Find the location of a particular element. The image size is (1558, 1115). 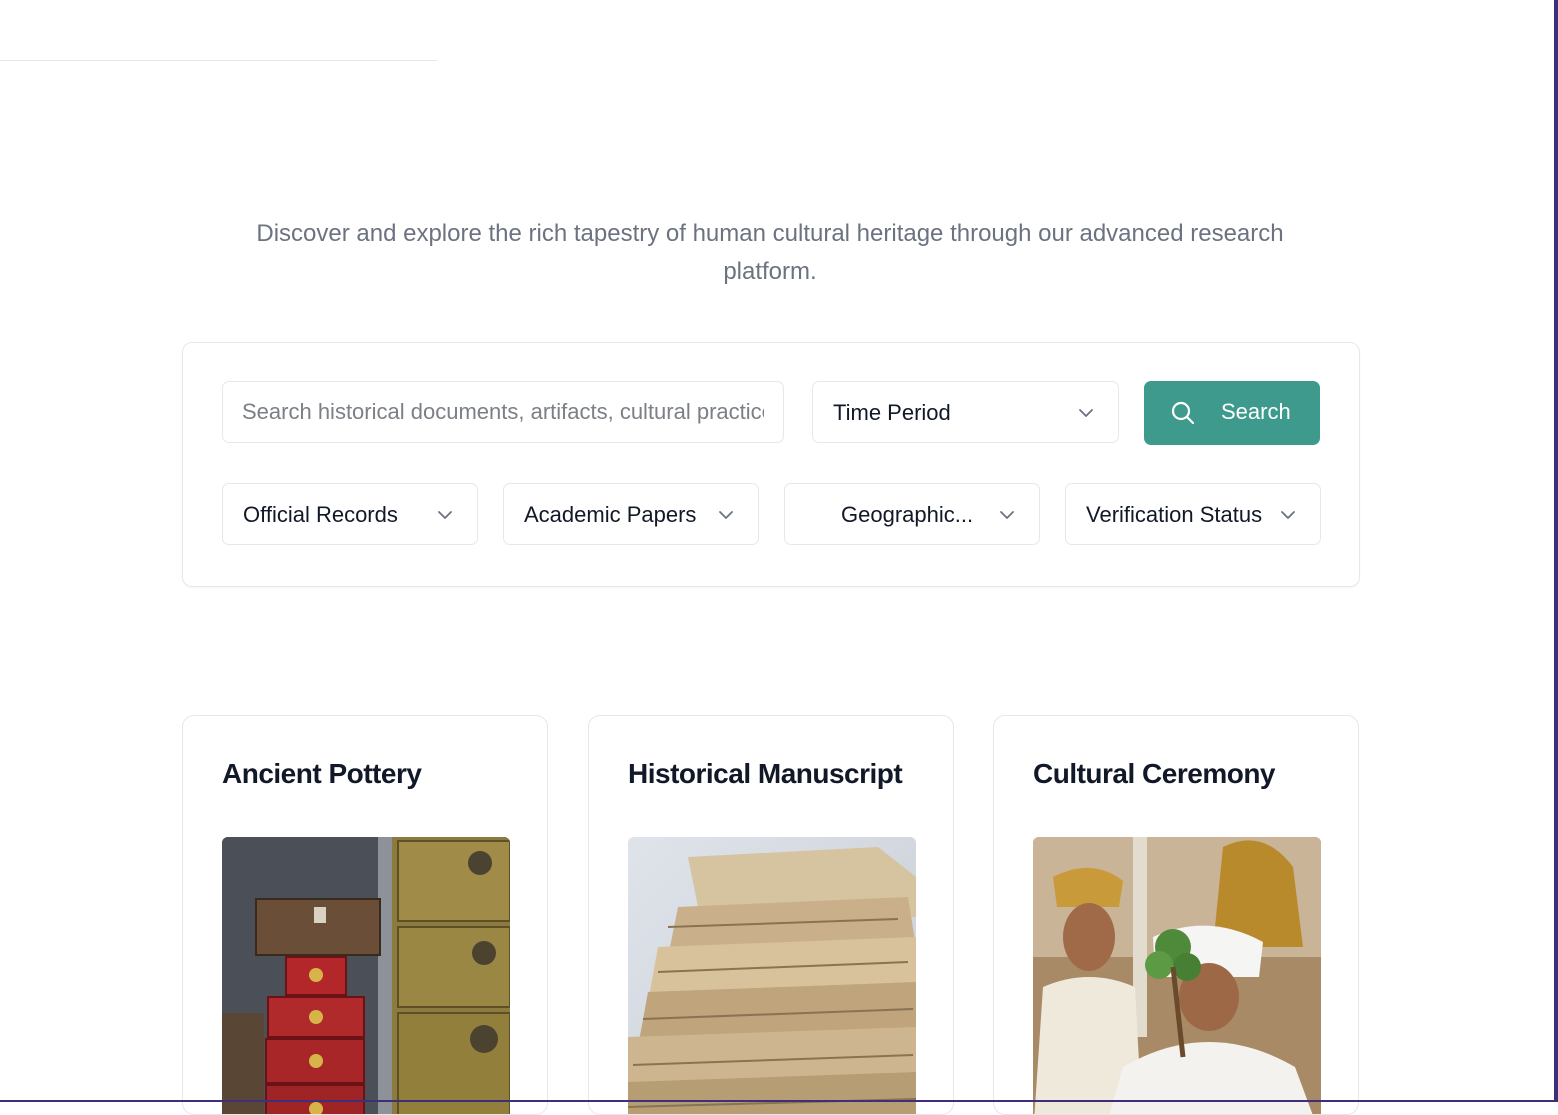

filter-label: Verification Status is located at coordinates (1174, 514).